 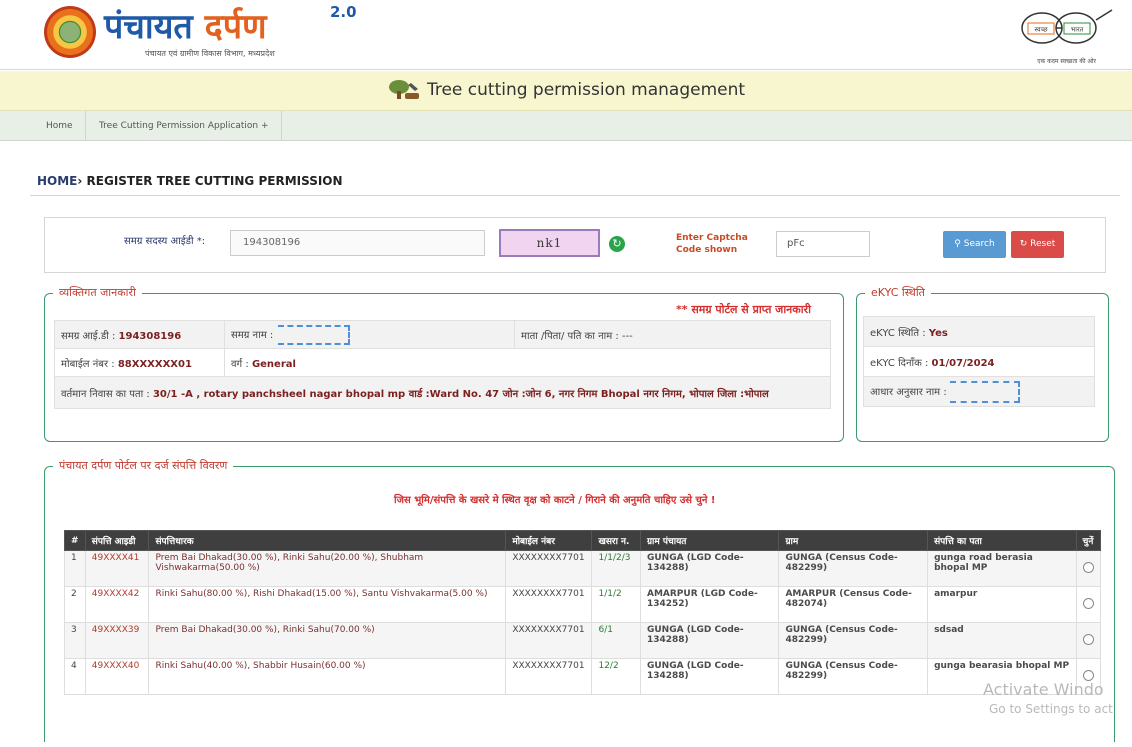 I want to click on captcha-image: nk1, so click(x=549, y=243).